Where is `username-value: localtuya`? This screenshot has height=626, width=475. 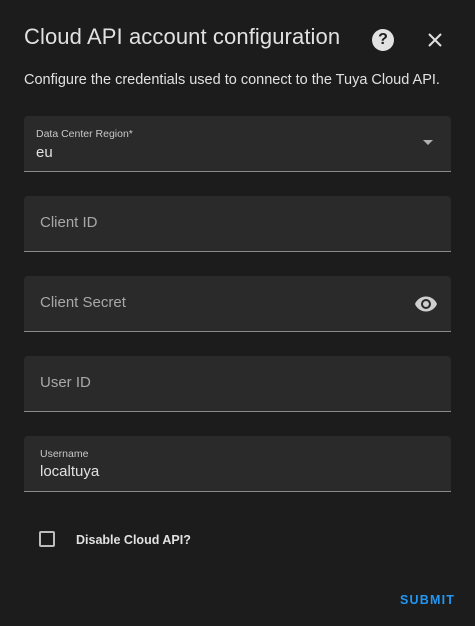
username-value: localtuya is located at coordinates (70, 471).